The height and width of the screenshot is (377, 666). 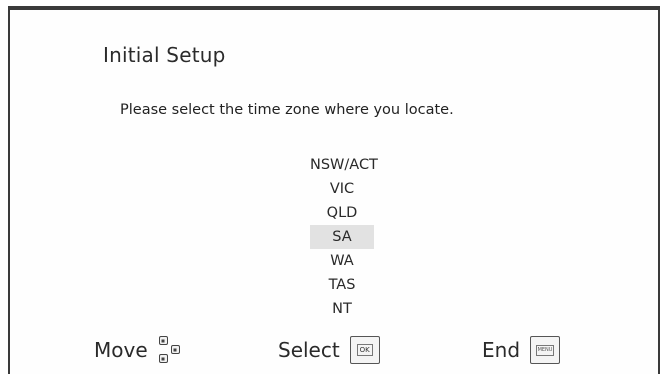 I want to click on dpad-arrows-icon, so click(x=174, y=350).